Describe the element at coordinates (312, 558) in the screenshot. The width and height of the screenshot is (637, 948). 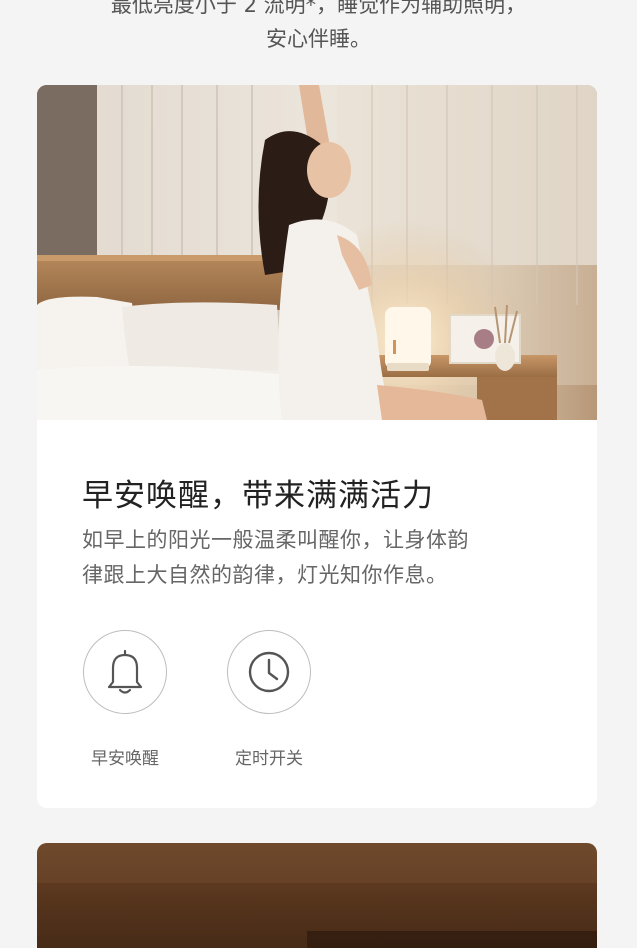
I see `card-description: 如早上的阳光一般温柔叫醒你，让身体韵 律跟上大自然的韵律，灯光知你作息。` at that location.